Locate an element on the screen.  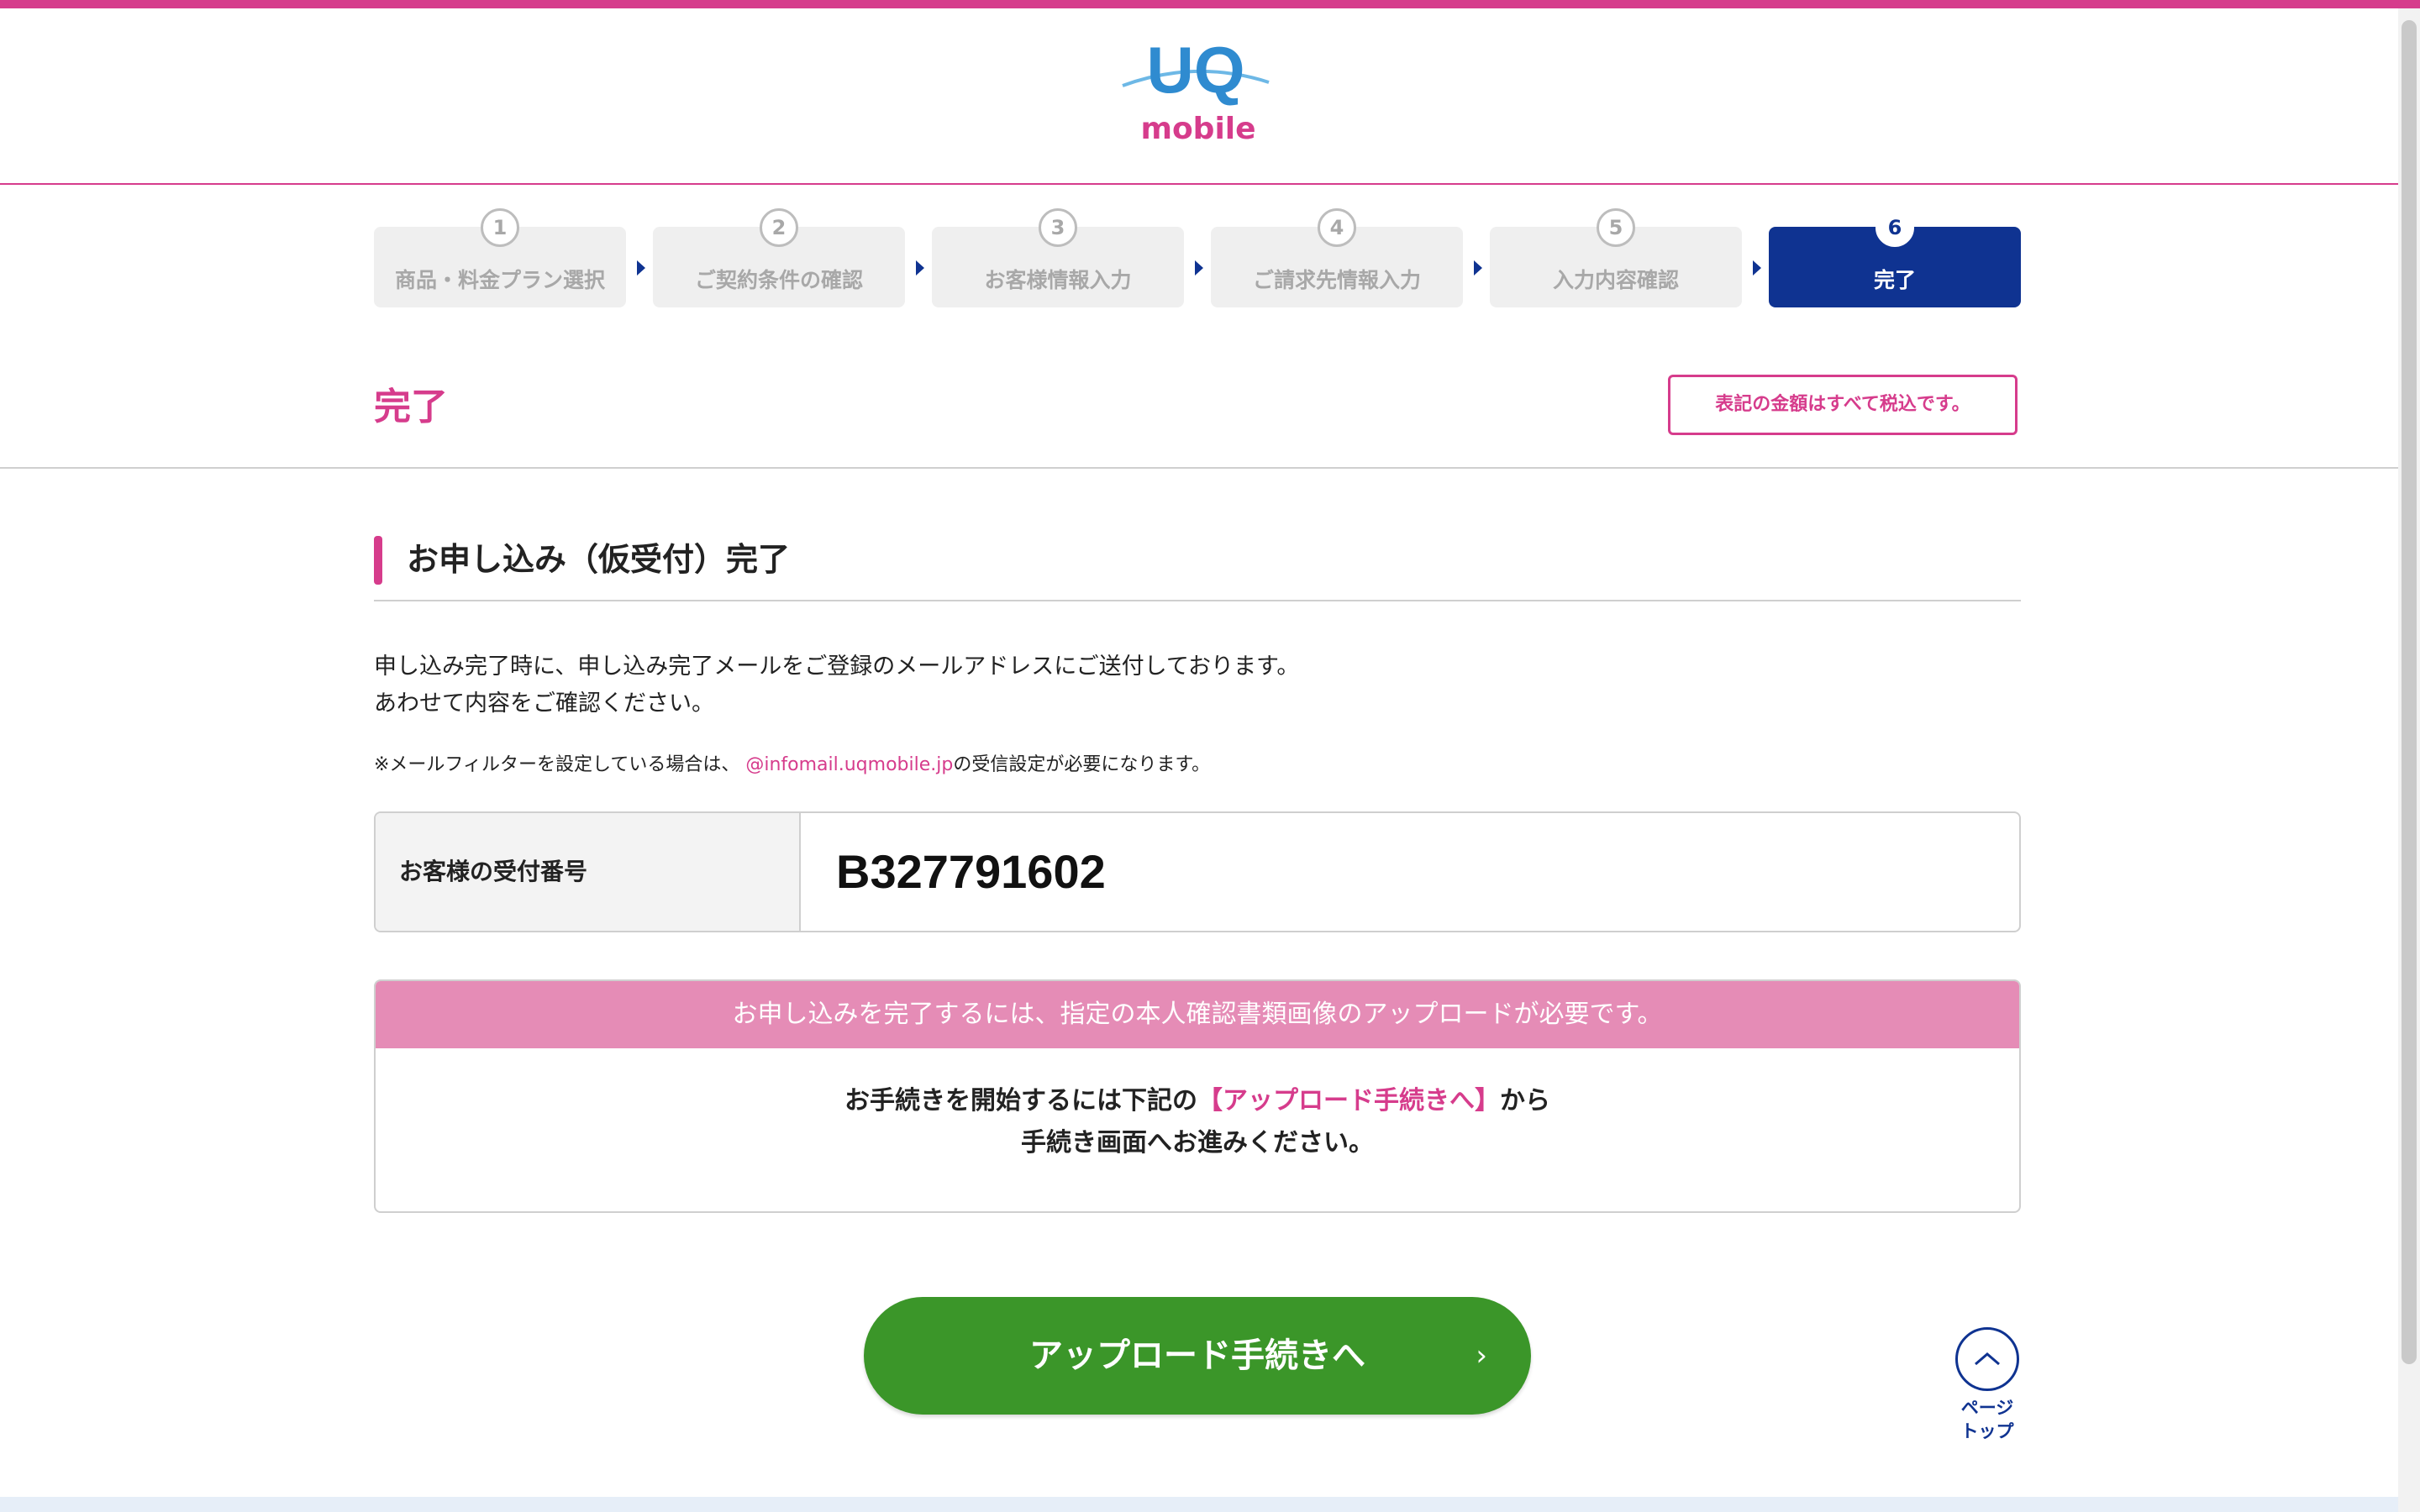
step-number: 2 is located at coordinates (779, 227).